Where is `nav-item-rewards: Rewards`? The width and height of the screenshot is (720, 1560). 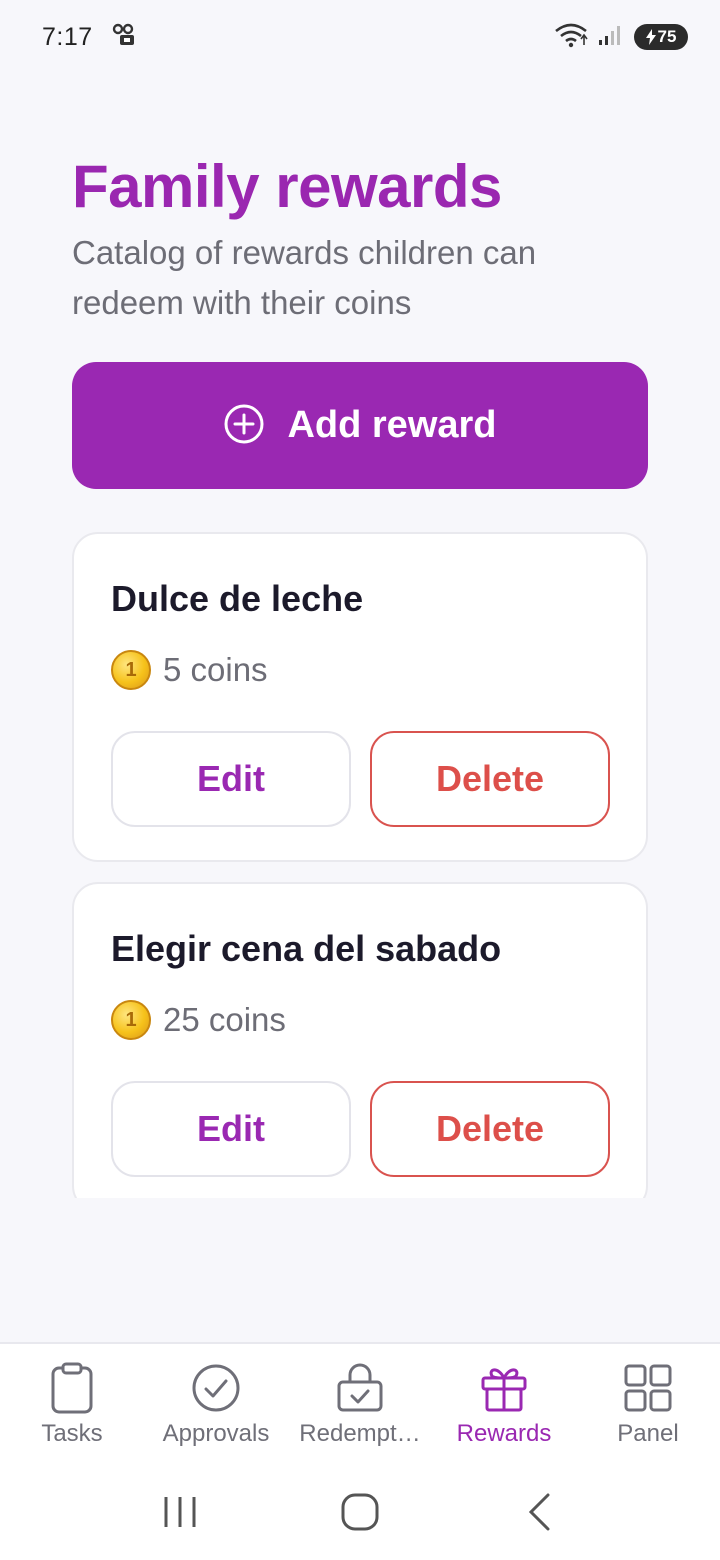
nav-item-rewards: Rewards is located at coordinates (504, 1404).